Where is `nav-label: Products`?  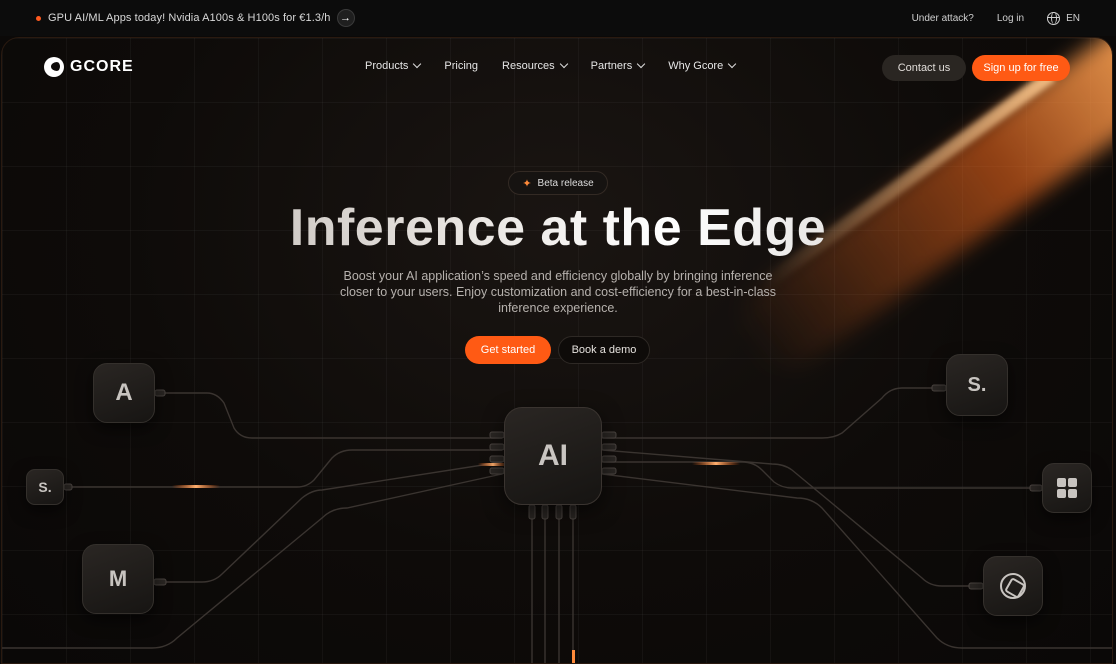 nav-label: Products is located at coordinates (387, 66).